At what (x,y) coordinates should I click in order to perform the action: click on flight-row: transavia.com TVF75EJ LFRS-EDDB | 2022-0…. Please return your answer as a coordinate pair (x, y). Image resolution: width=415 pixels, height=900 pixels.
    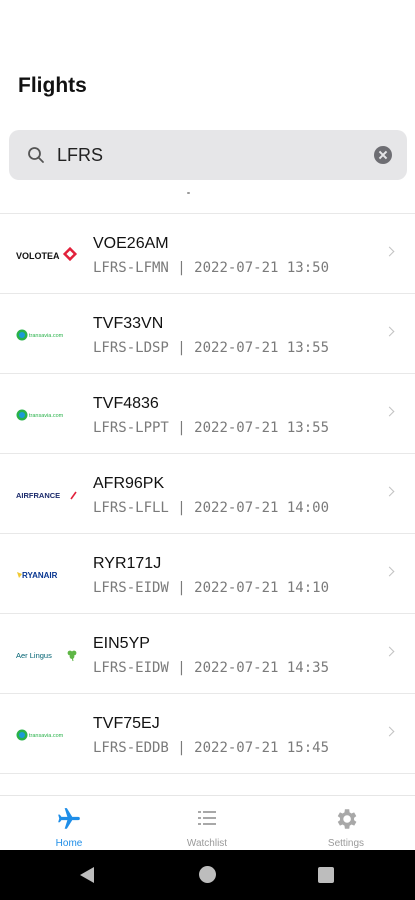
    Looking at the image, I should click on (207, 734).